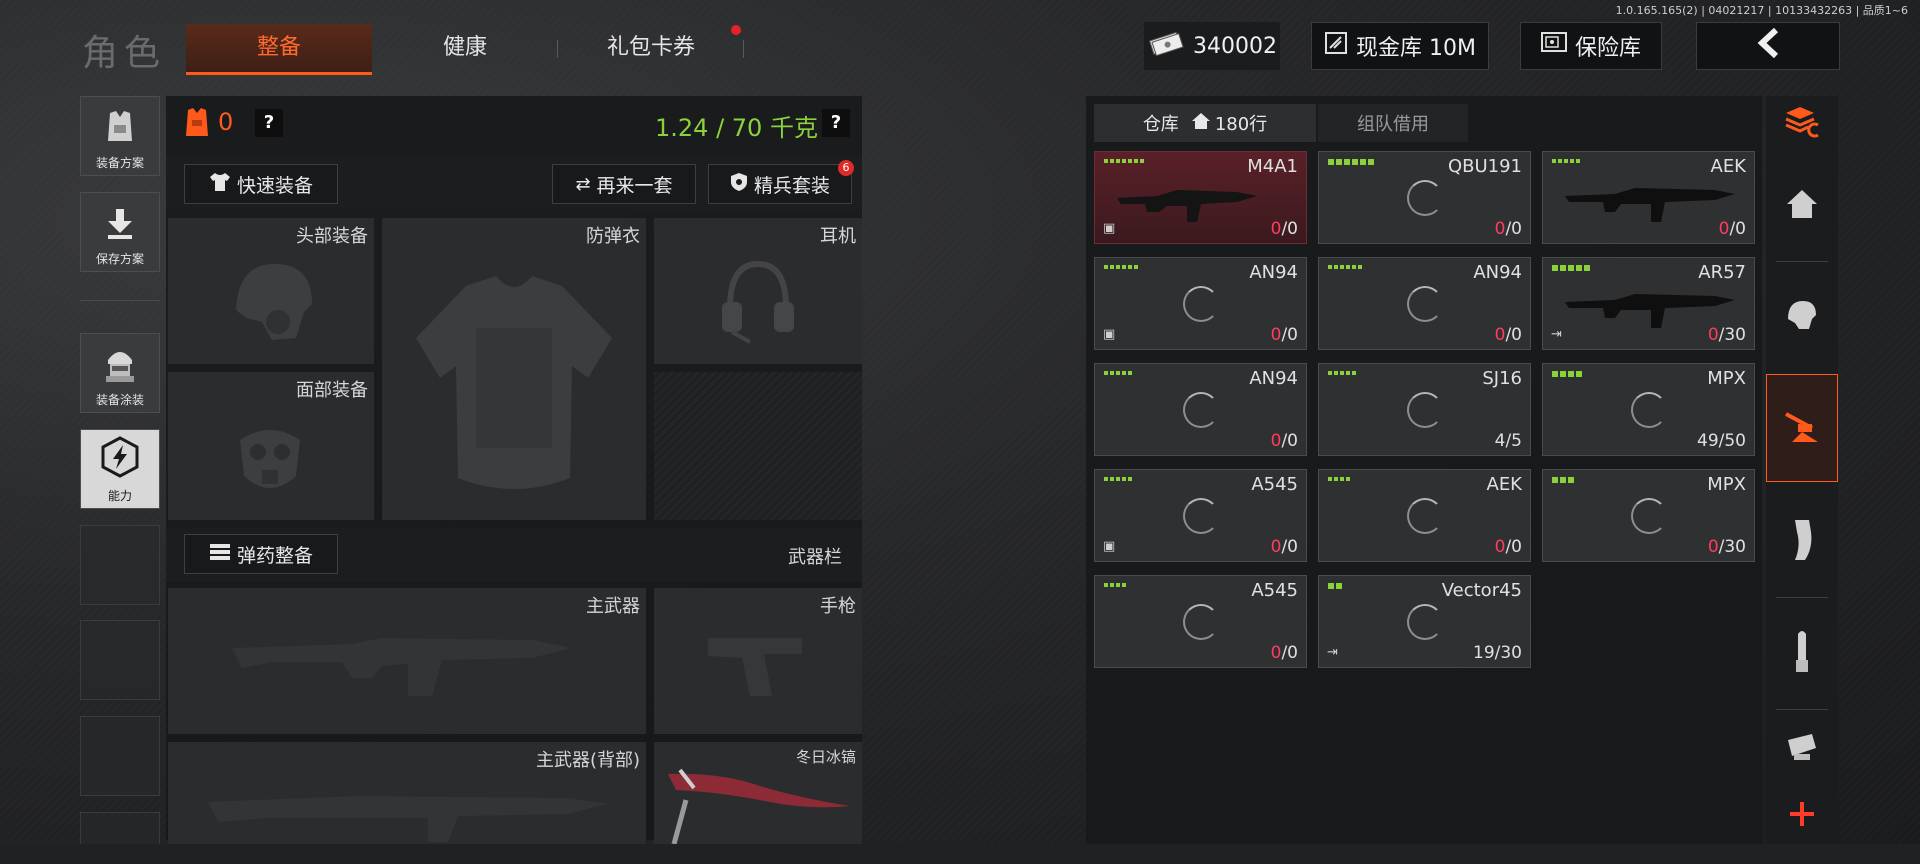  I want to click on ammo-max: /50, so click(1732, 441).